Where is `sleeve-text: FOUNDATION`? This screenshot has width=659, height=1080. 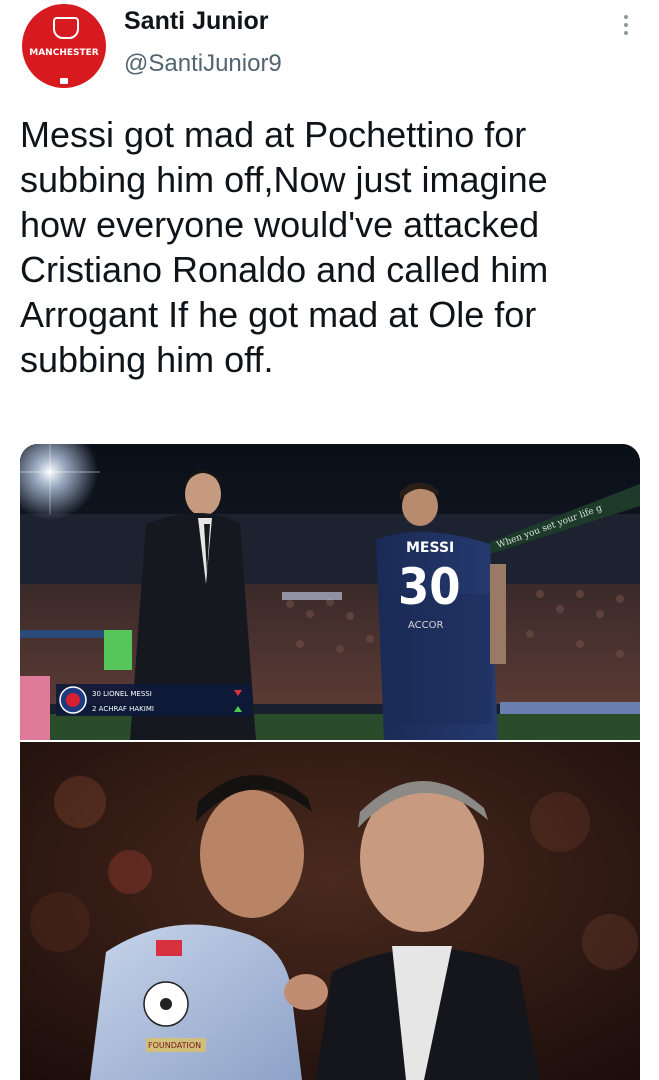 sleeve-text: FOUNDATION is located at coordinates (174, 1045).